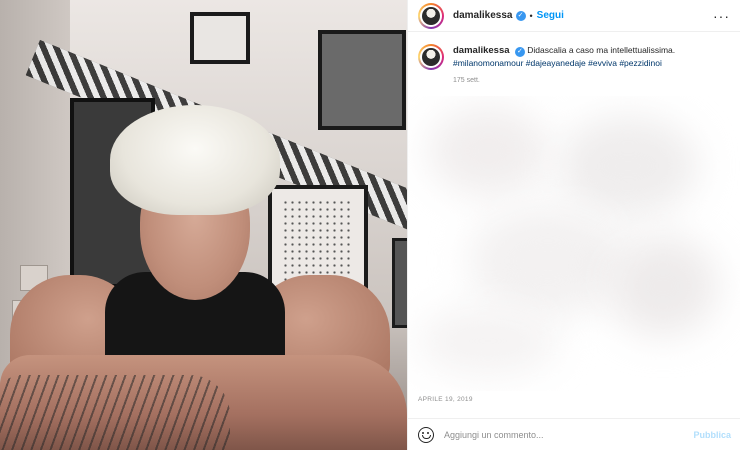  Describe the element at coordinates (601, 50) in the screenshot. I see `caption-text: Didascalia a caso ma intellettualissima.` at that location.